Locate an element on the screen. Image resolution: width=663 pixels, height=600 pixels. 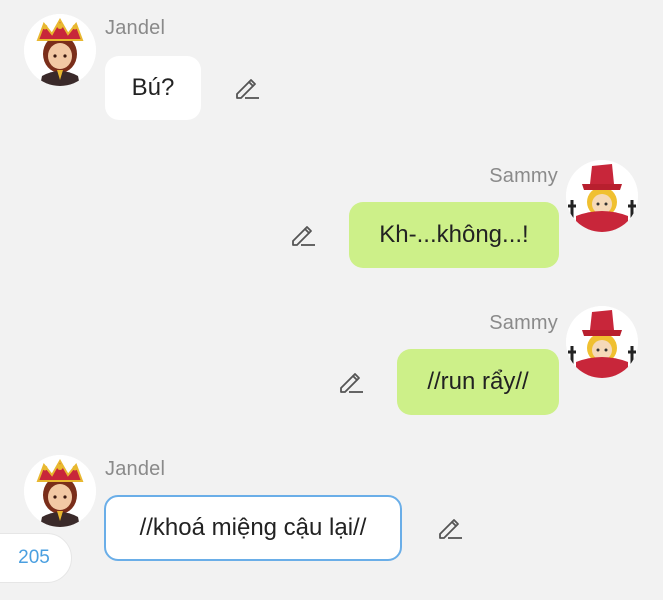
message-bubble: //run rẩy// is located at coordinates (478, 382).